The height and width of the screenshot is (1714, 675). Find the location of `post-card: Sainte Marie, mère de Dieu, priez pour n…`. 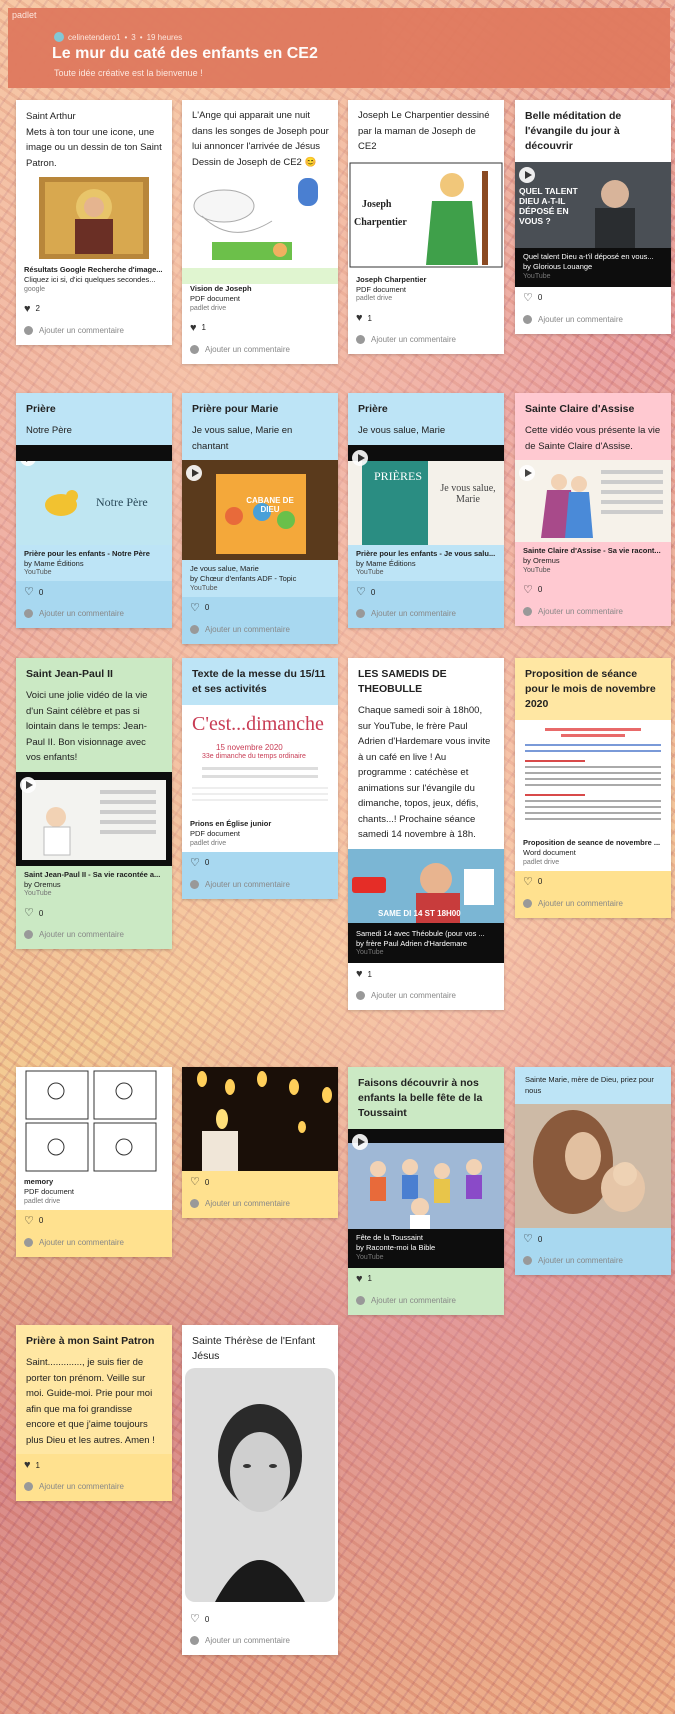

post-card: Sainte Marie, mère de Dieu, priez pour n… is located at coordinates (593, 1171).